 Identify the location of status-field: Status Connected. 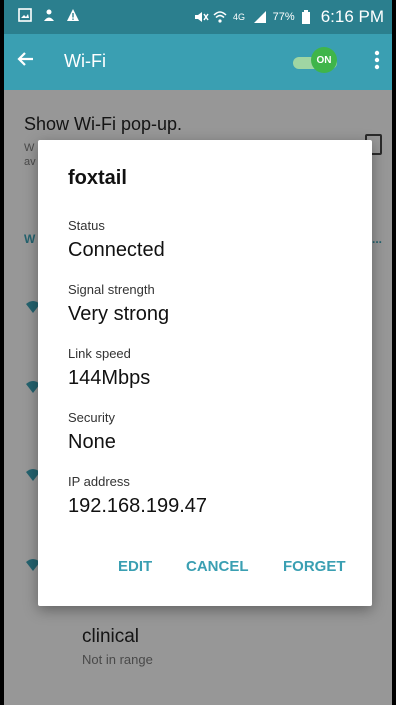
(116, 240).